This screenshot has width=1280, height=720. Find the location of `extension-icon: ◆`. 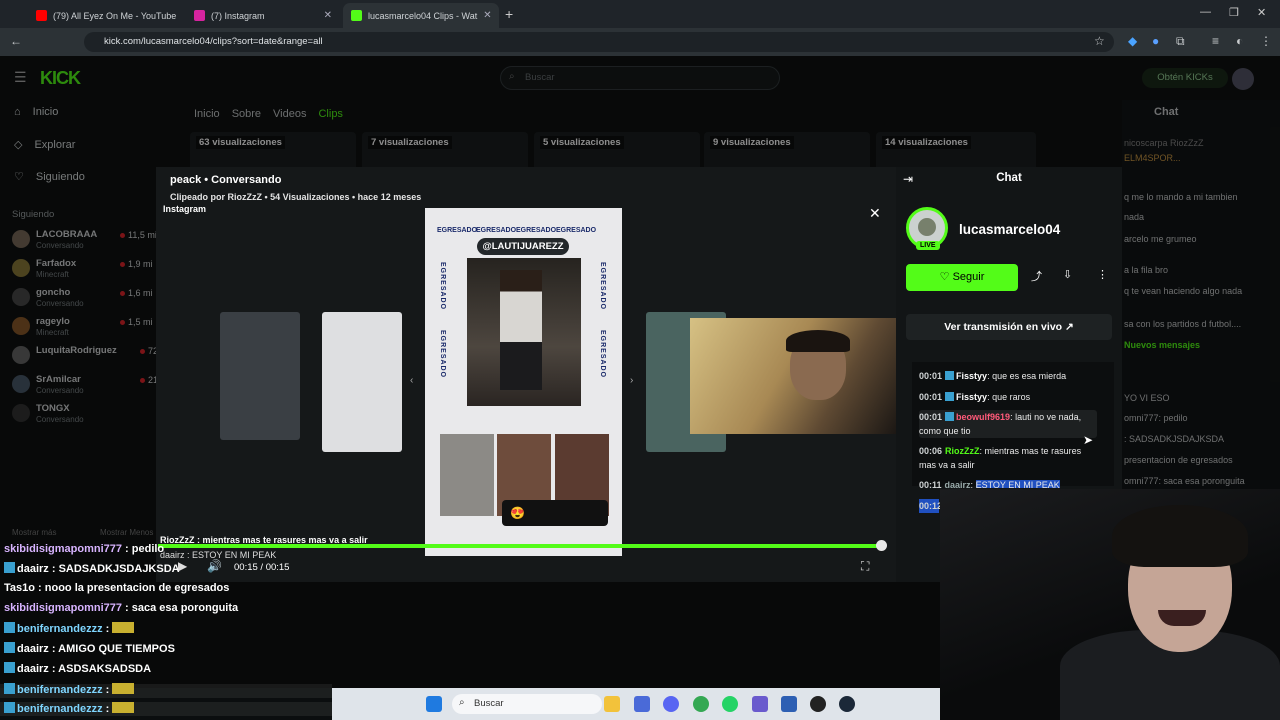

extension-icon: ◆ is located at coordinates (1132, 41).